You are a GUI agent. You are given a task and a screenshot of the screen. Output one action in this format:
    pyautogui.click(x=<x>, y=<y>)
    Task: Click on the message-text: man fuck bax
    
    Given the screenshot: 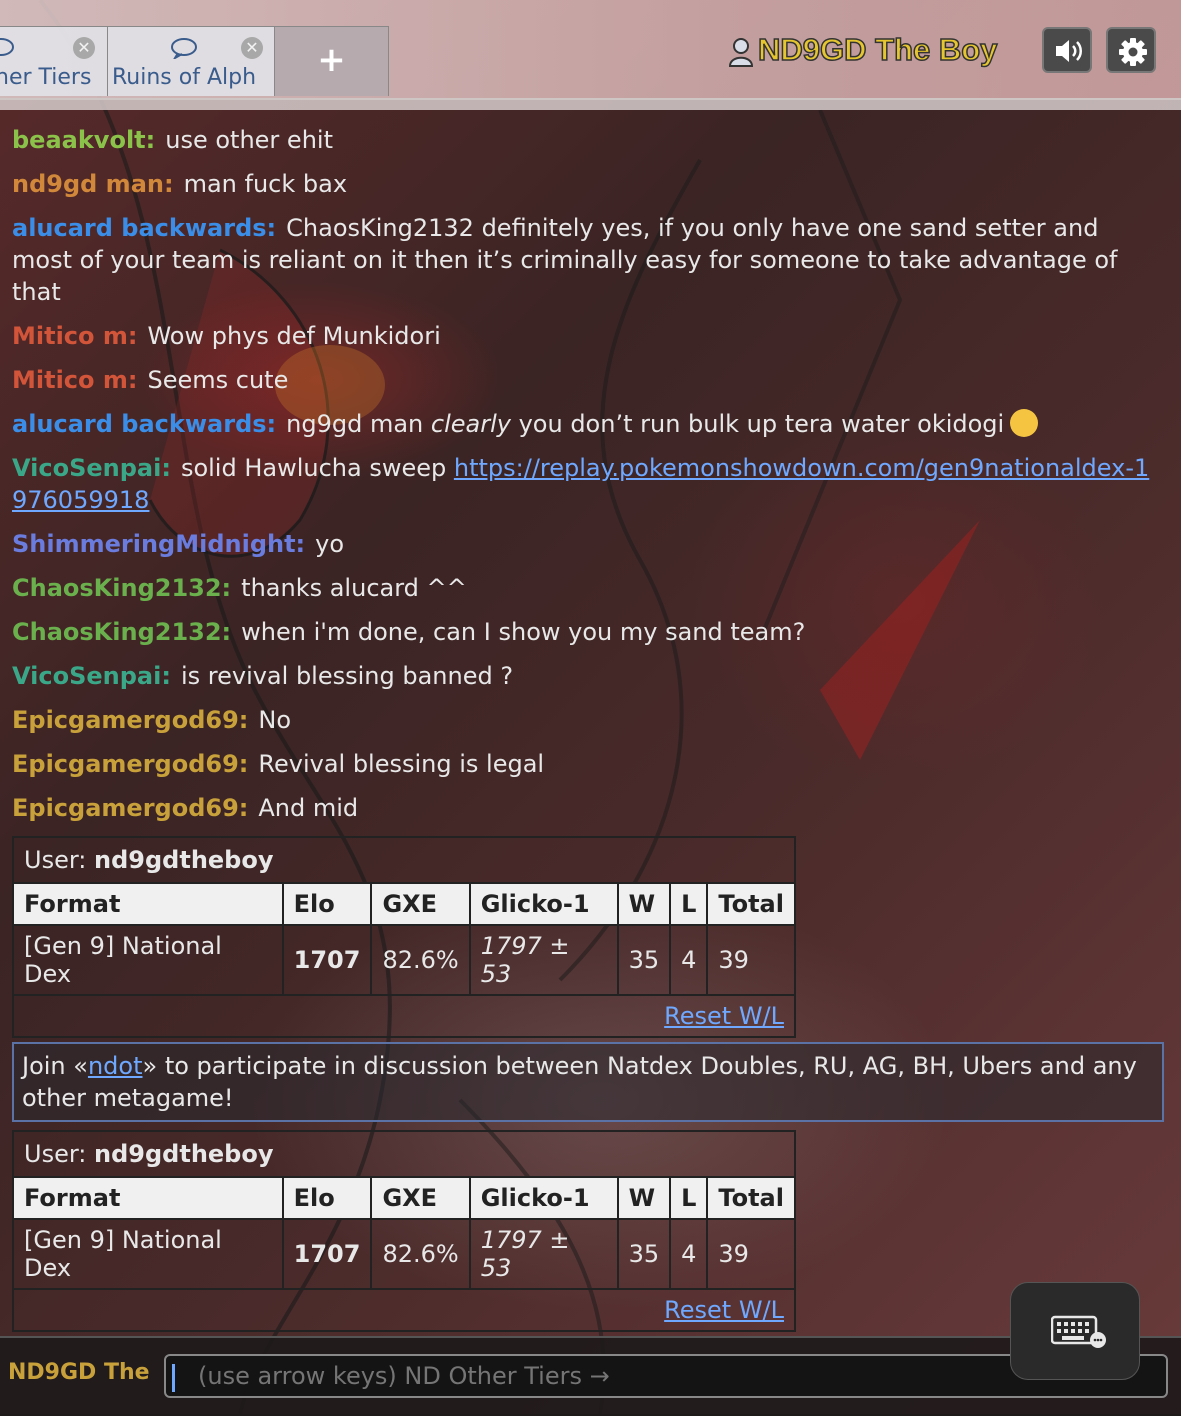 What is the action you would take?
    pyautogui.click(x=265, y=184)
    